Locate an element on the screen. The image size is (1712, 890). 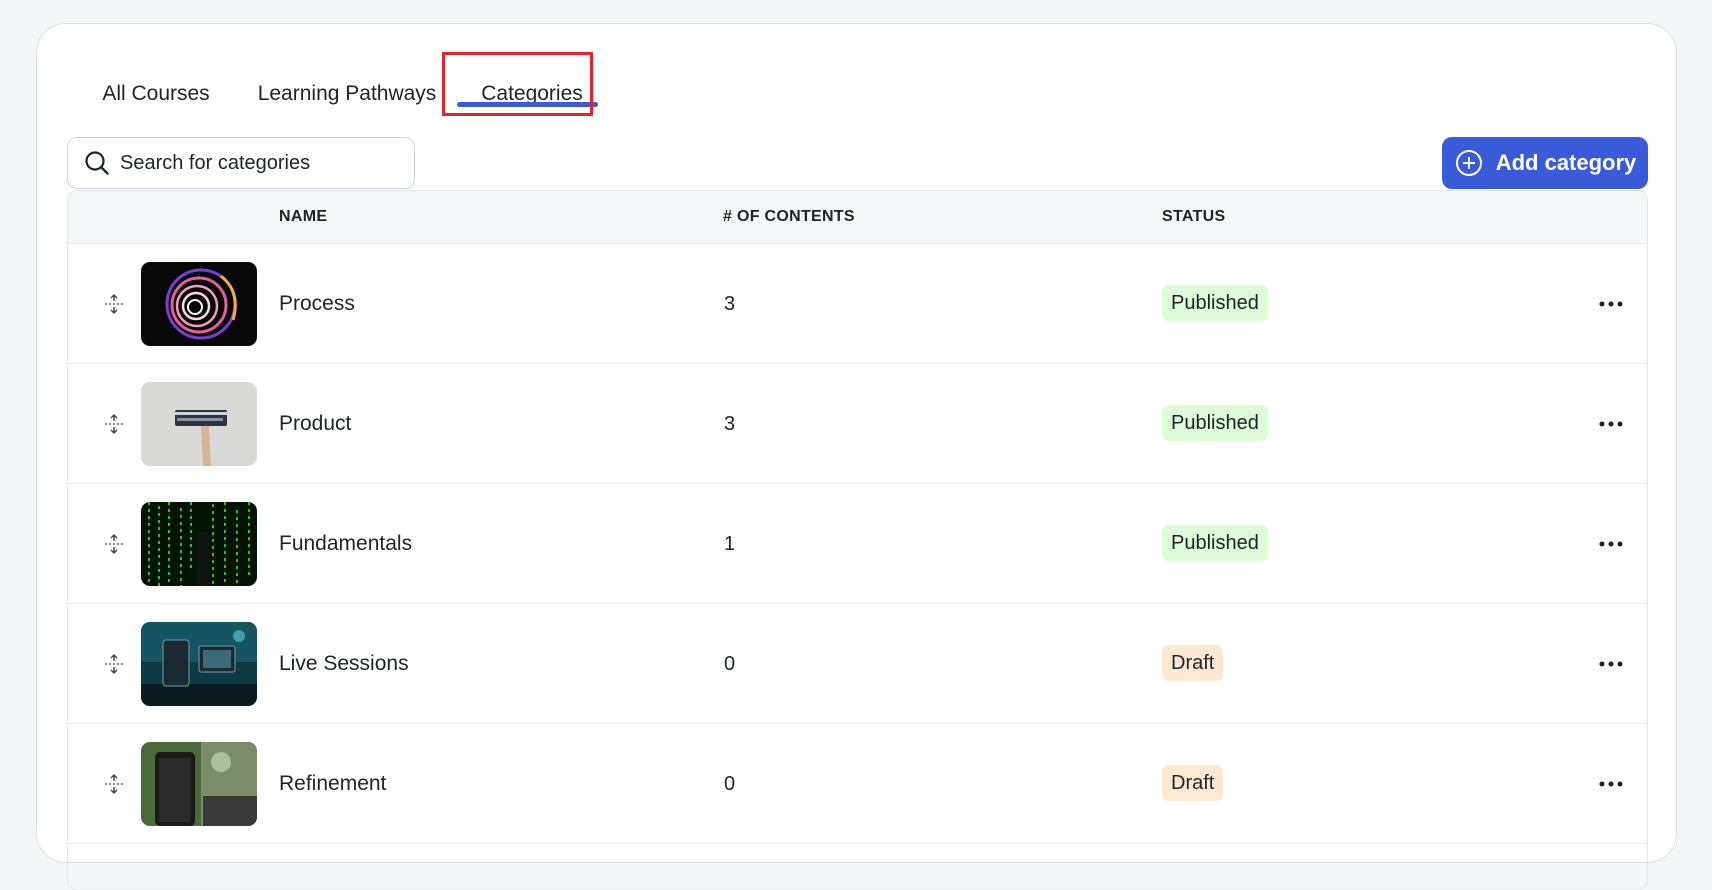
column-header-status: STATUS is located at coordinates (1194, 216).